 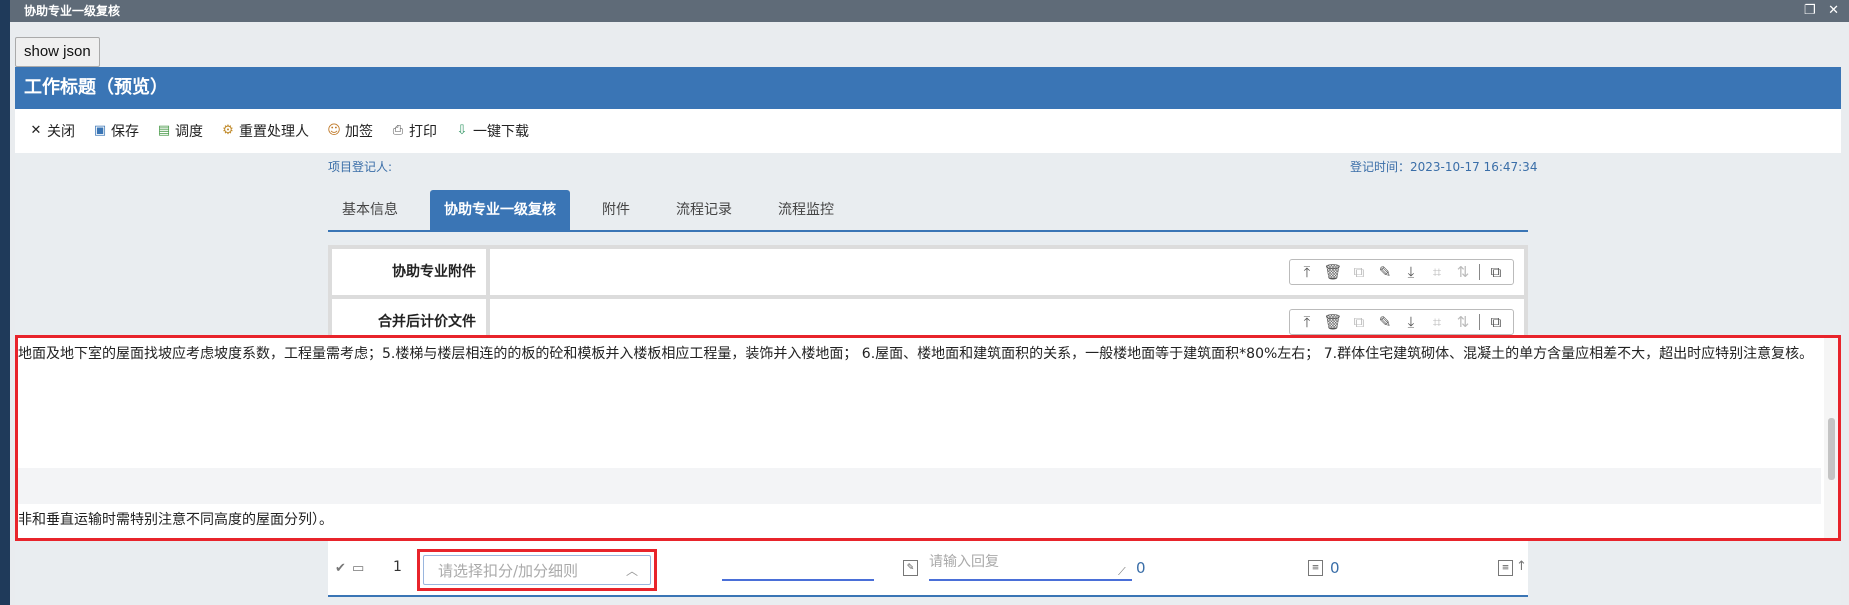 What do you see at coordinates (370, 210) in the screenshot?
I see `tab-basic-info: 基本信息` at bounding box center [370, 210].